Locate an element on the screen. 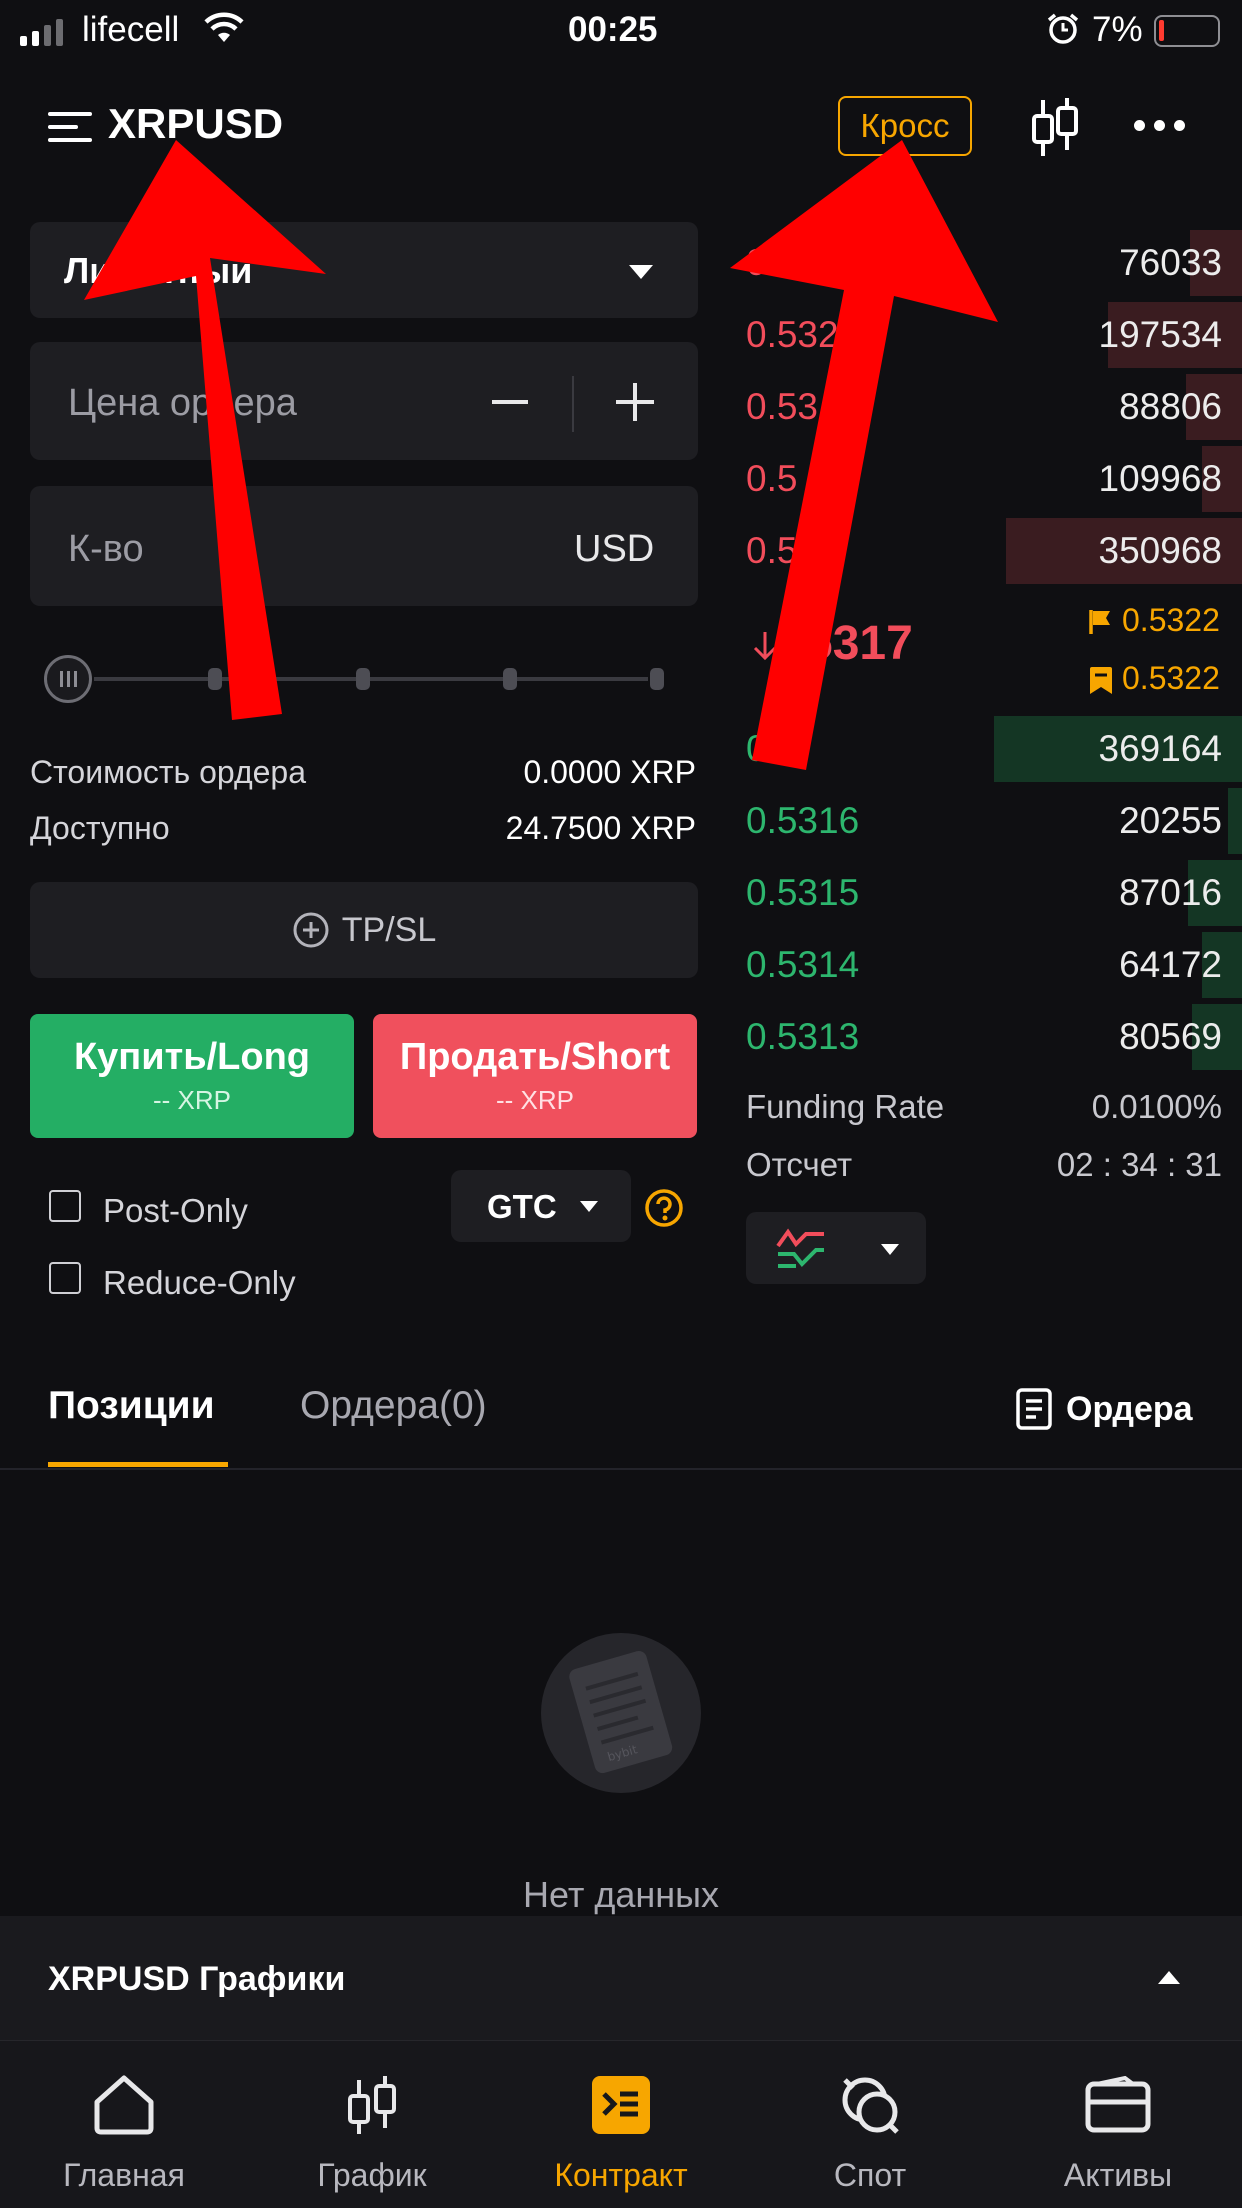 The width and height of the screenshot is (1242, 2208). ask-row: 0. 76033 is located at coordinates (993, 262).